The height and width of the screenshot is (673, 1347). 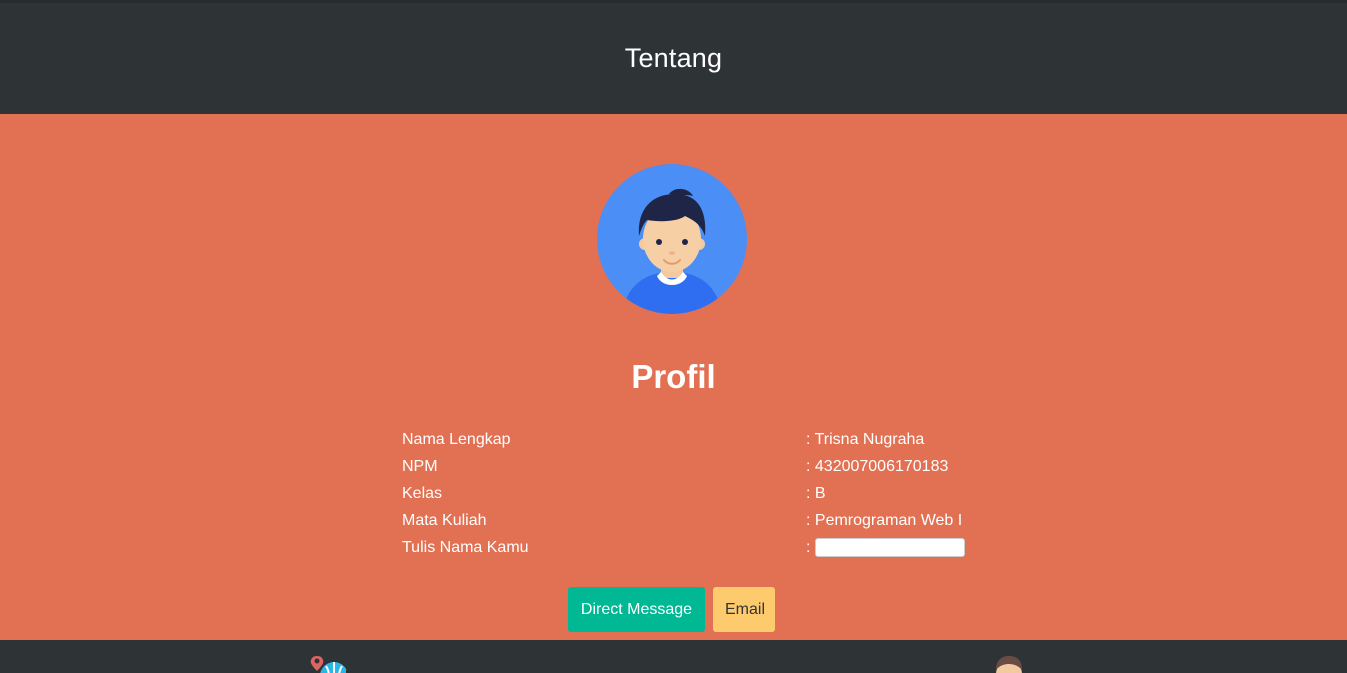 I want to click on info-row-full-name: Nama Lengkap : Trisna Nugraha, so click(x=702, y=439).